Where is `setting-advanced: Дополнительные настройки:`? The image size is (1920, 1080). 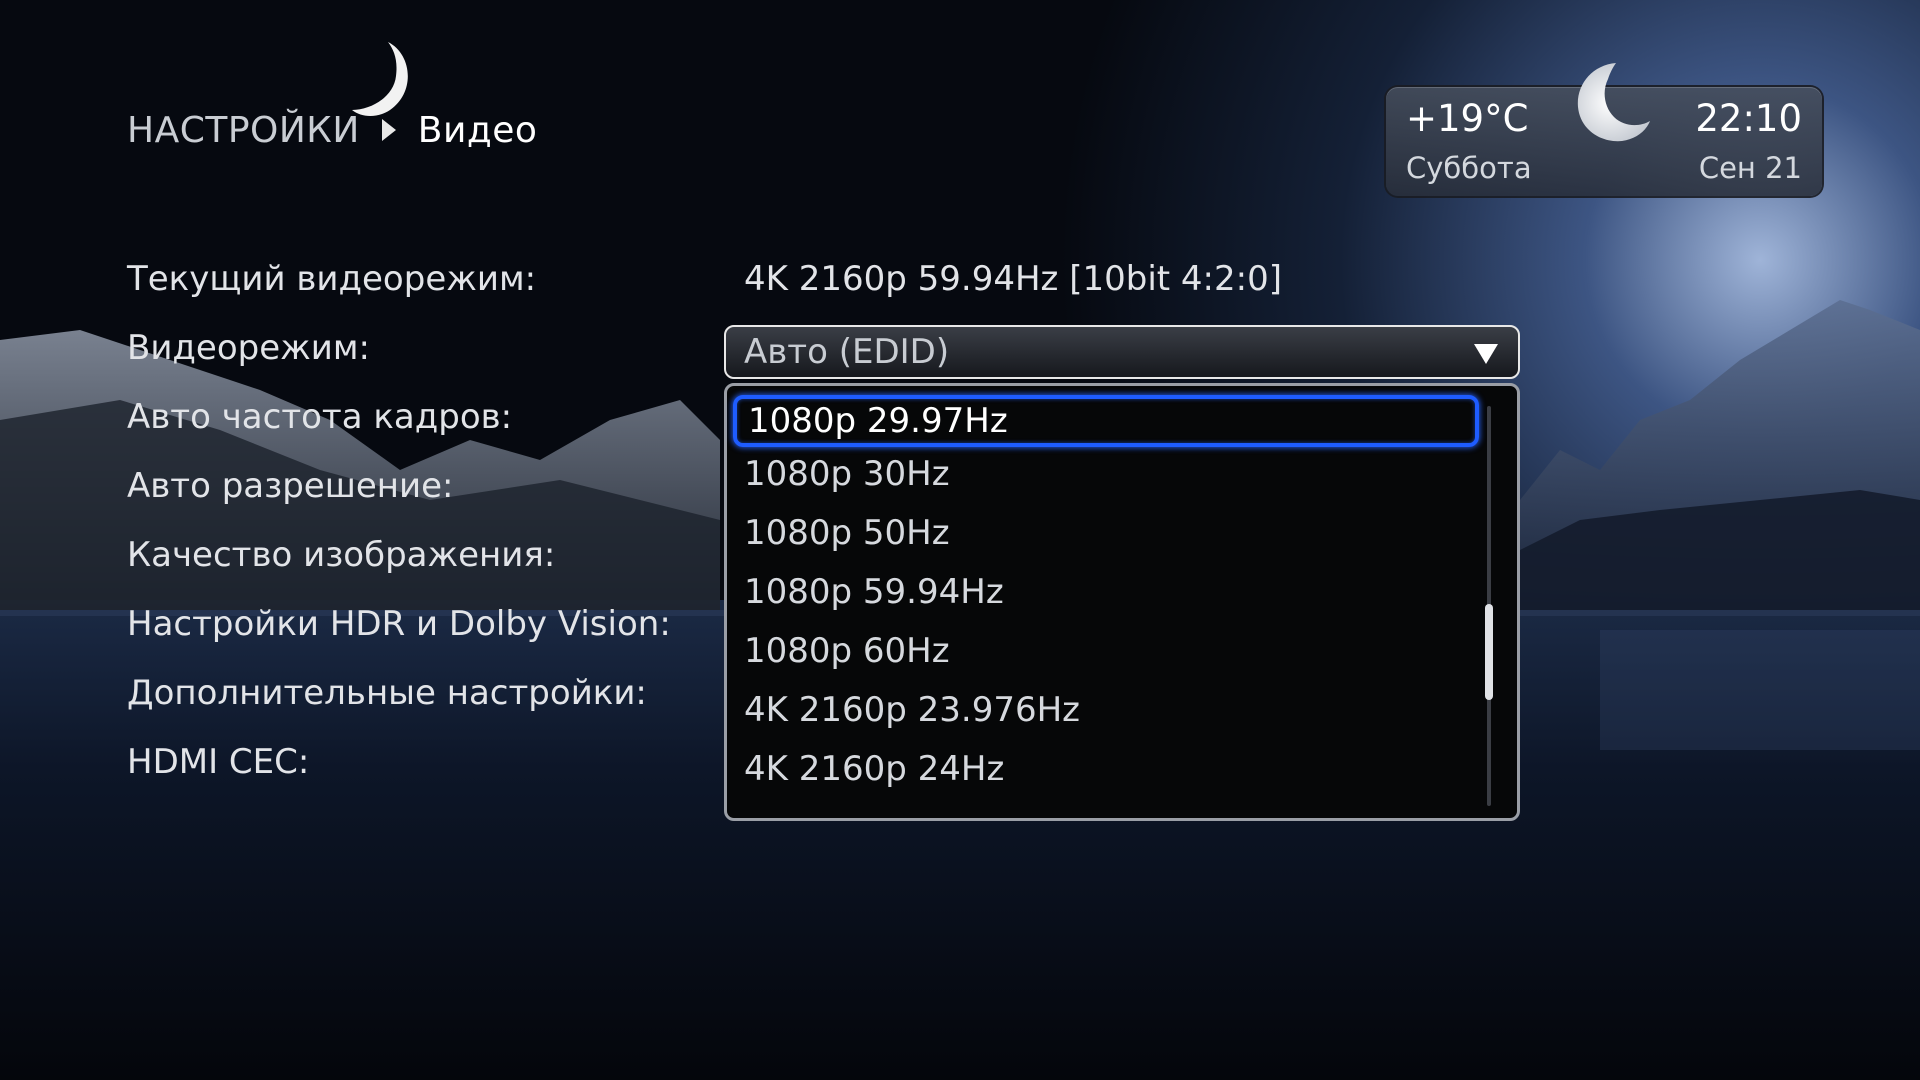
setting-advanced: Дополнительные настройки: is located at coordinates (387, 693).